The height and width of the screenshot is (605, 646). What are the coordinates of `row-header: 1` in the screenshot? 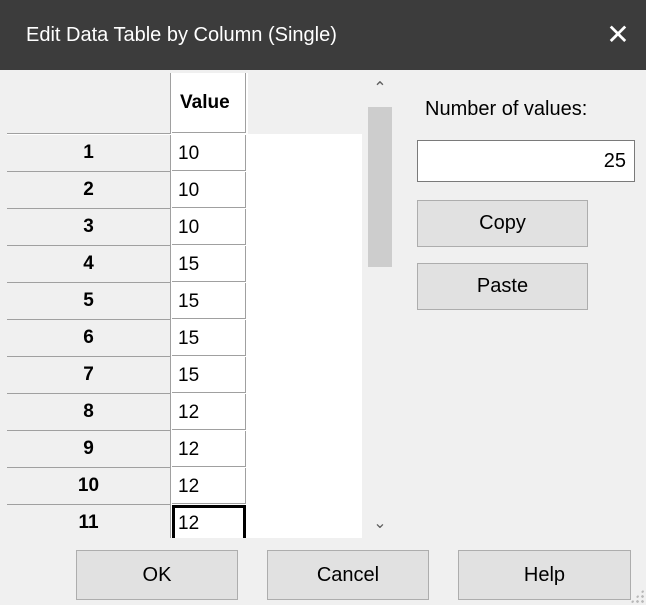 It's located at (89, 153).